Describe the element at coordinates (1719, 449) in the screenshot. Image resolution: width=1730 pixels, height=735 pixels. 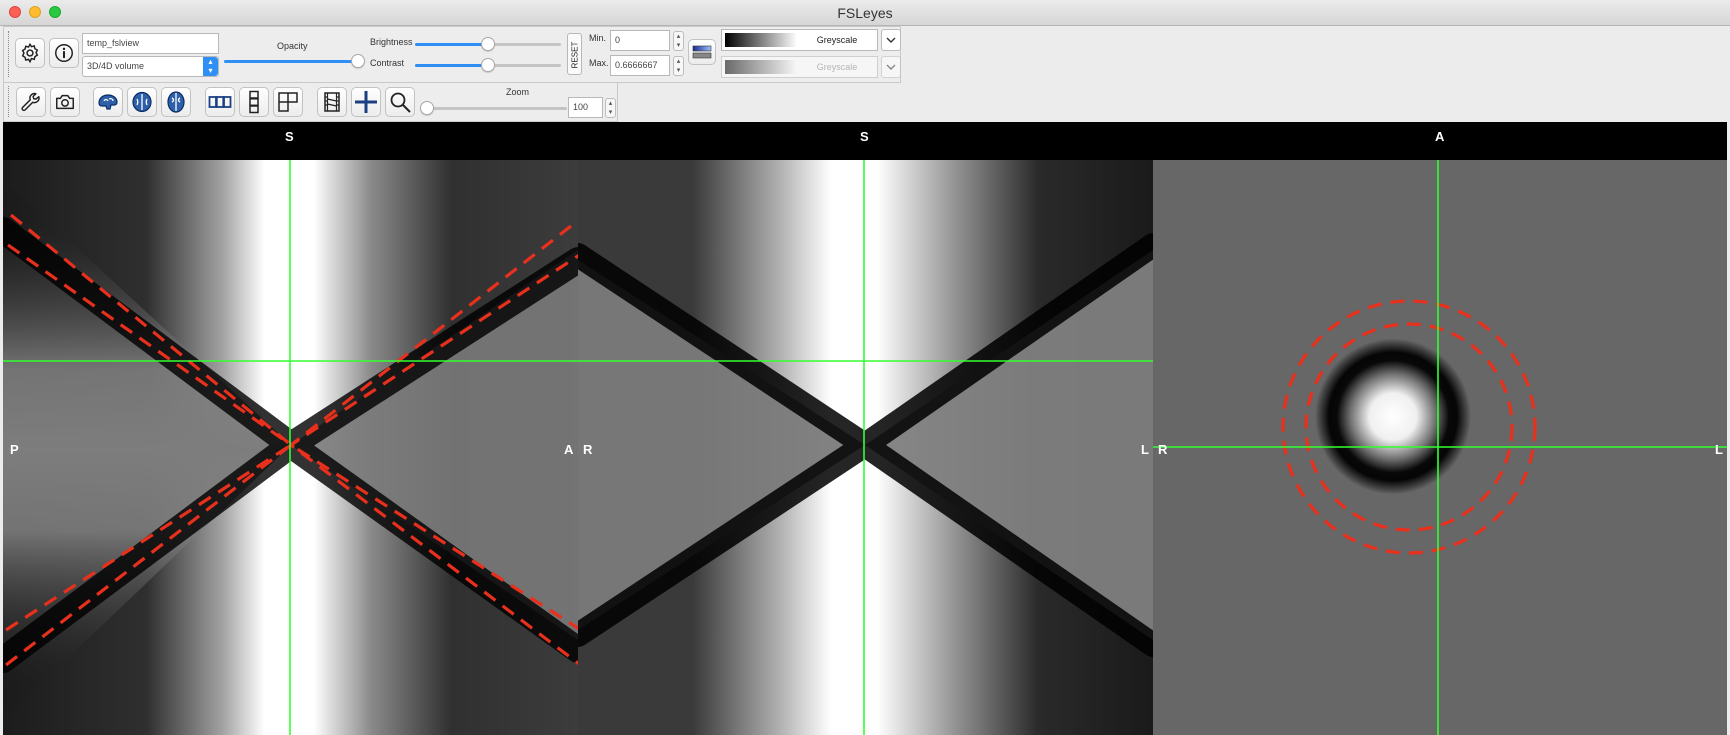
I see `axial-right-label: L` at that location.